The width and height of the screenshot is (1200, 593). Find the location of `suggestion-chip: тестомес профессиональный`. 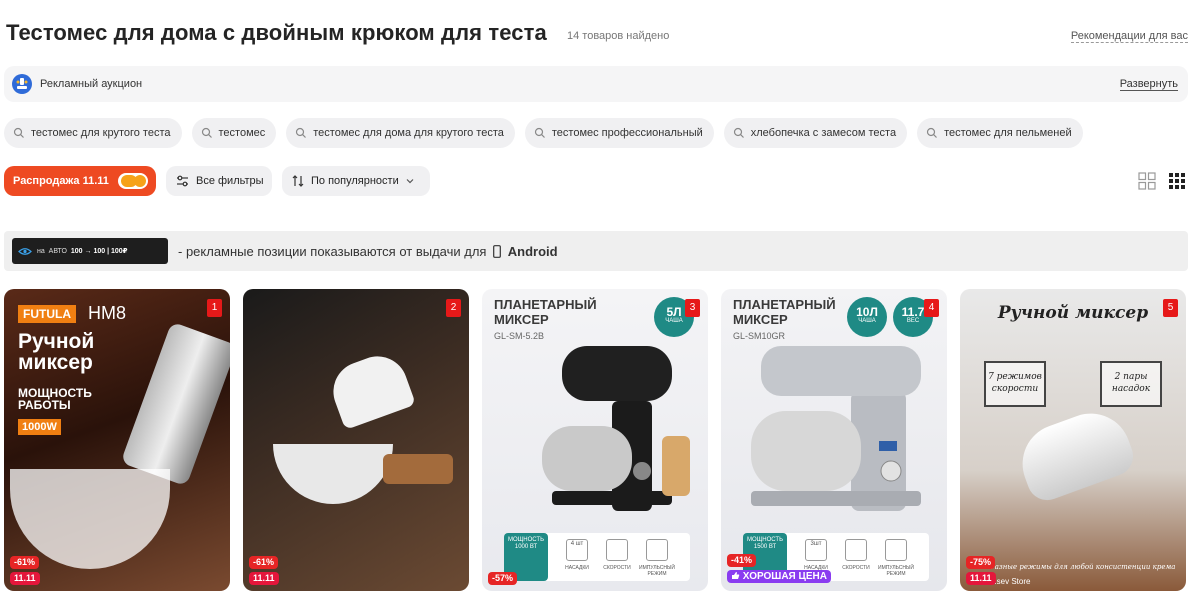

suggestion-chip: тестомес профессиональный is located at coordinates (619, 133).